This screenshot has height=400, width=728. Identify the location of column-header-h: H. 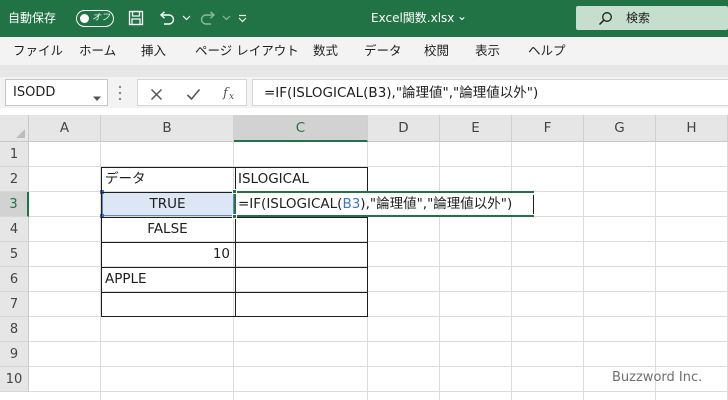
(692, 128).